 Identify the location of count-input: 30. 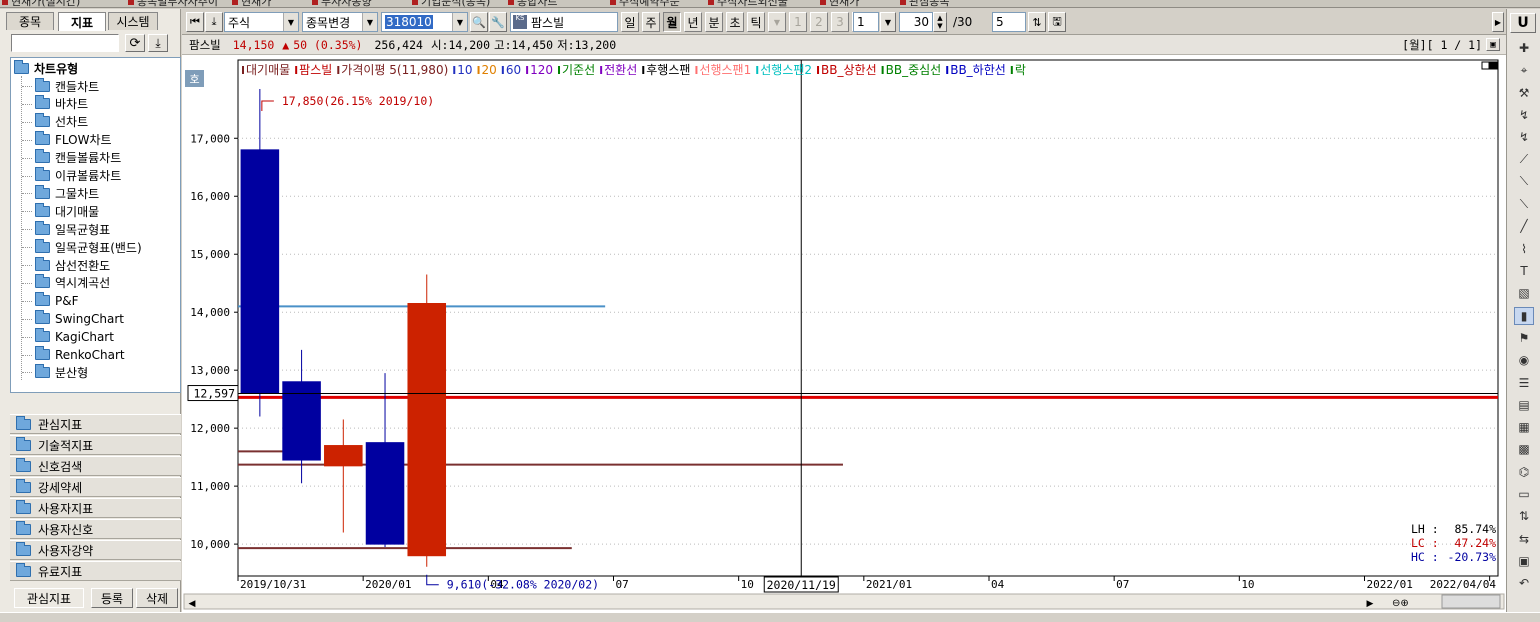
(916, 22).